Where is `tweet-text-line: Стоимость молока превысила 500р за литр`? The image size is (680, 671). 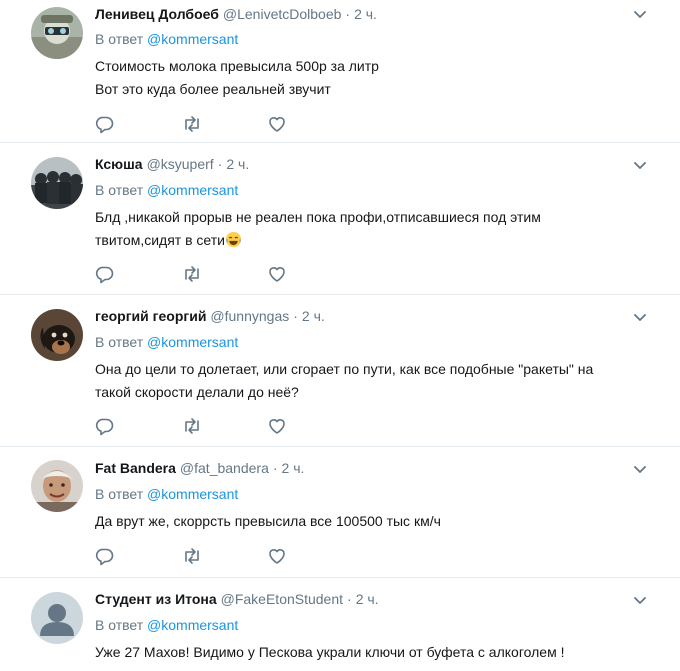
tweet-text-line: Стоимость молока превысила 500р за литр is located at coordinates (237, 66).